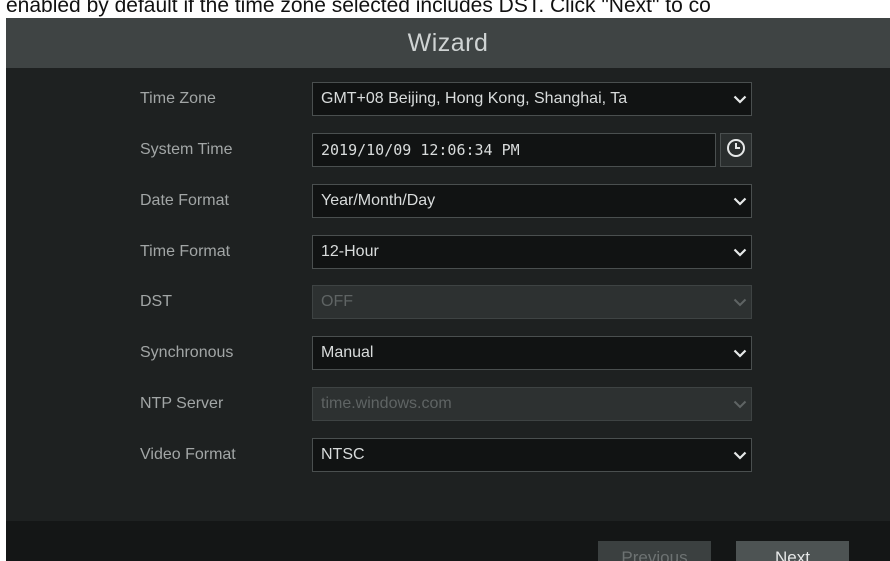  I want to click on date-format-label: Date Format, so click(184, 200).